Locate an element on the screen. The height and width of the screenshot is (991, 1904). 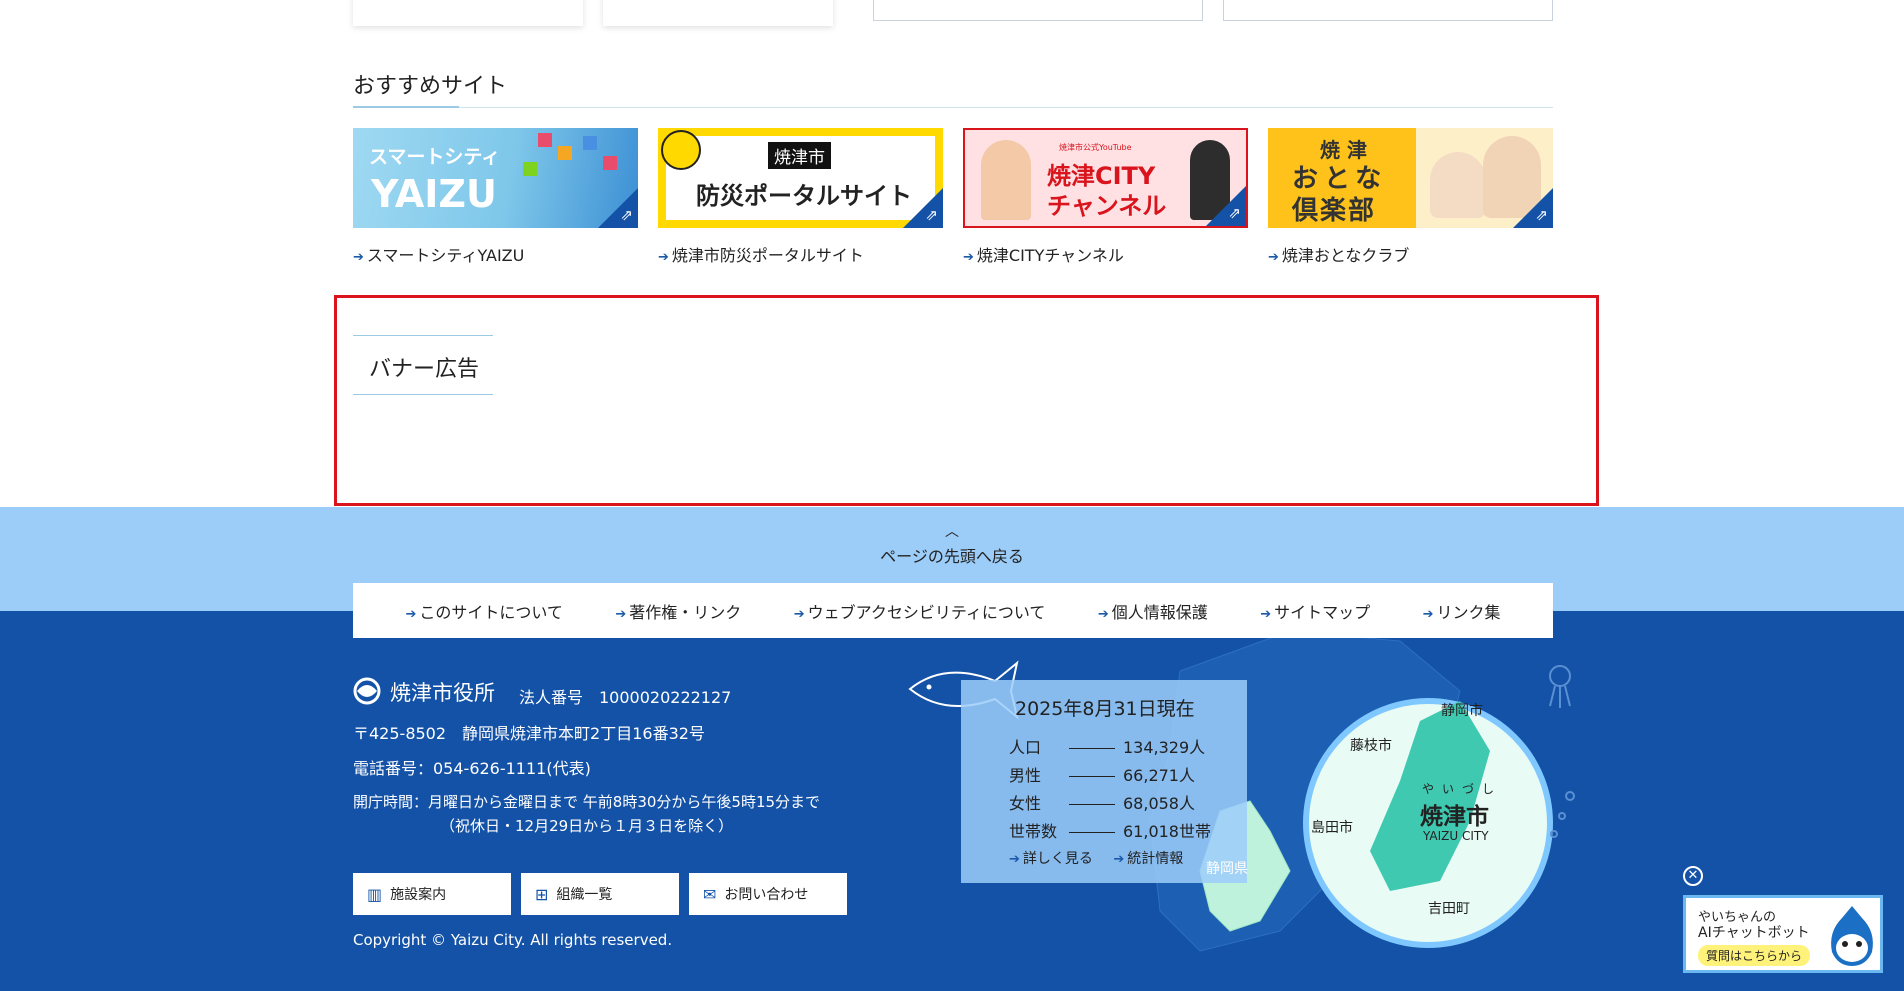
map-label-prefecture: 静岡県 is located at coordinates (1227, 869).